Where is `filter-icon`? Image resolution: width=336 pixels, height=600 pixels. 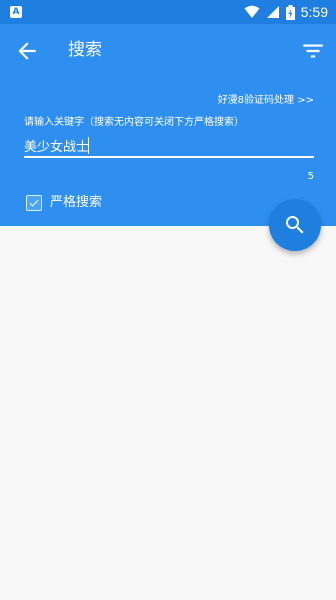 filter-icon is located at coordinates (313, 51).